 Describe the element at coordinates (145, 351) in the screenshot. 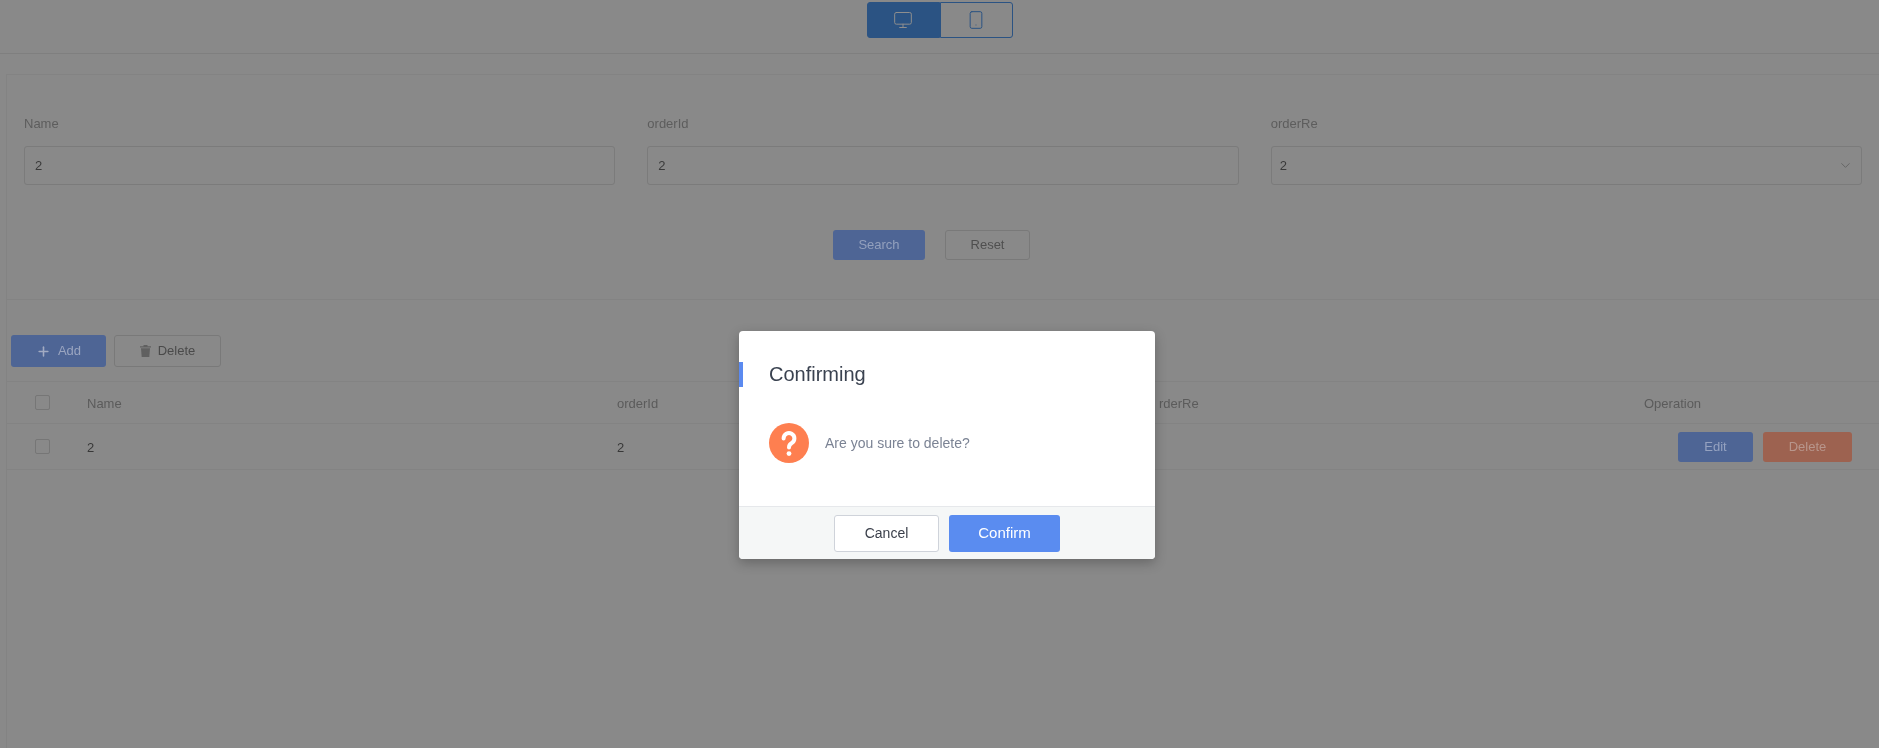

I see `trash-icon` at that location.